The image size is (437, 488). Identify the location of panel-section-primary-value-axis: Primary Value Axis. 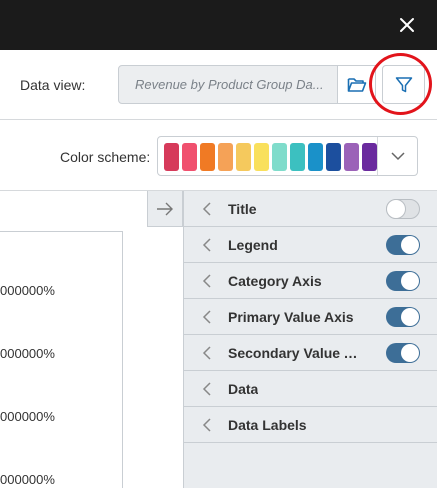
(310, 317).